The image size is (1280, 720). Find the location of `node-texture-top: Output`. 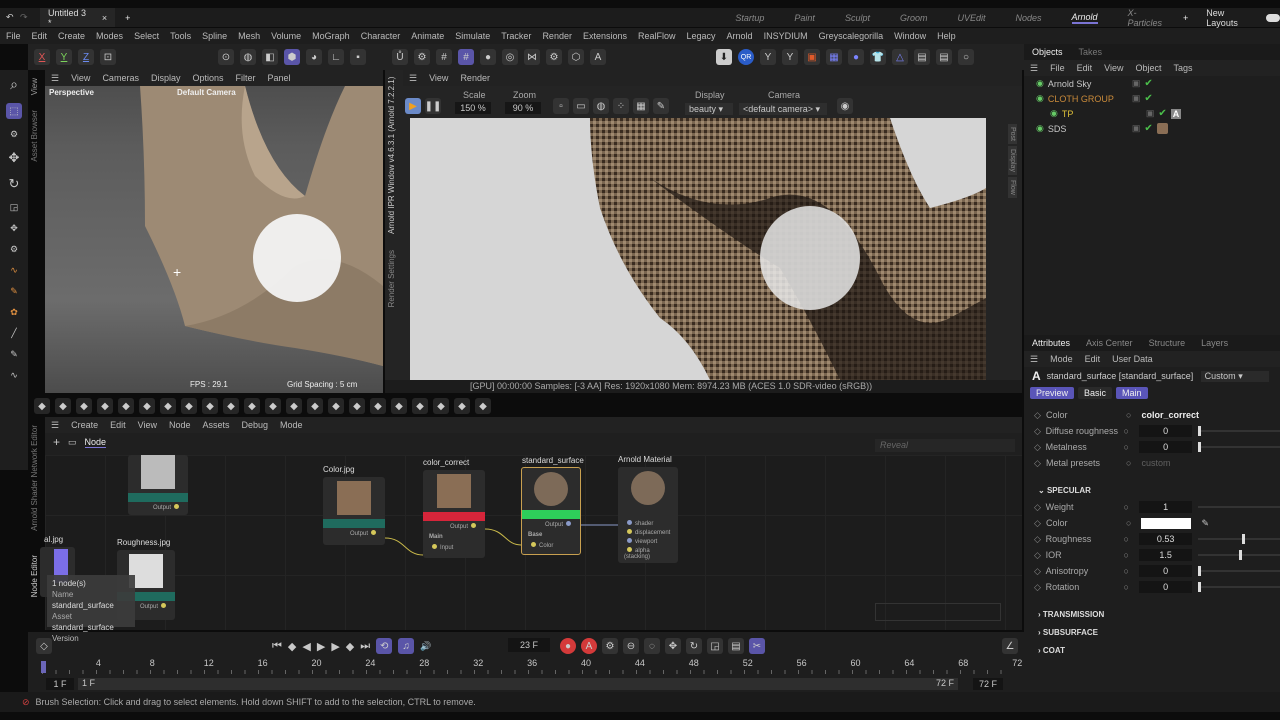

node-texture-top: Output is located at coordinates (158, 485).